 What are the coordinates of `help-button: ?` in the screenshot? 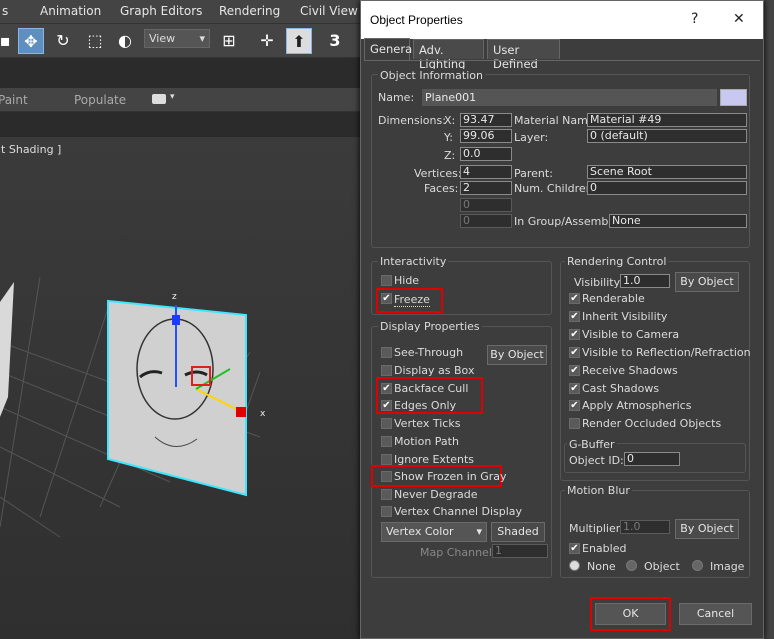 It's located at (694, 19).